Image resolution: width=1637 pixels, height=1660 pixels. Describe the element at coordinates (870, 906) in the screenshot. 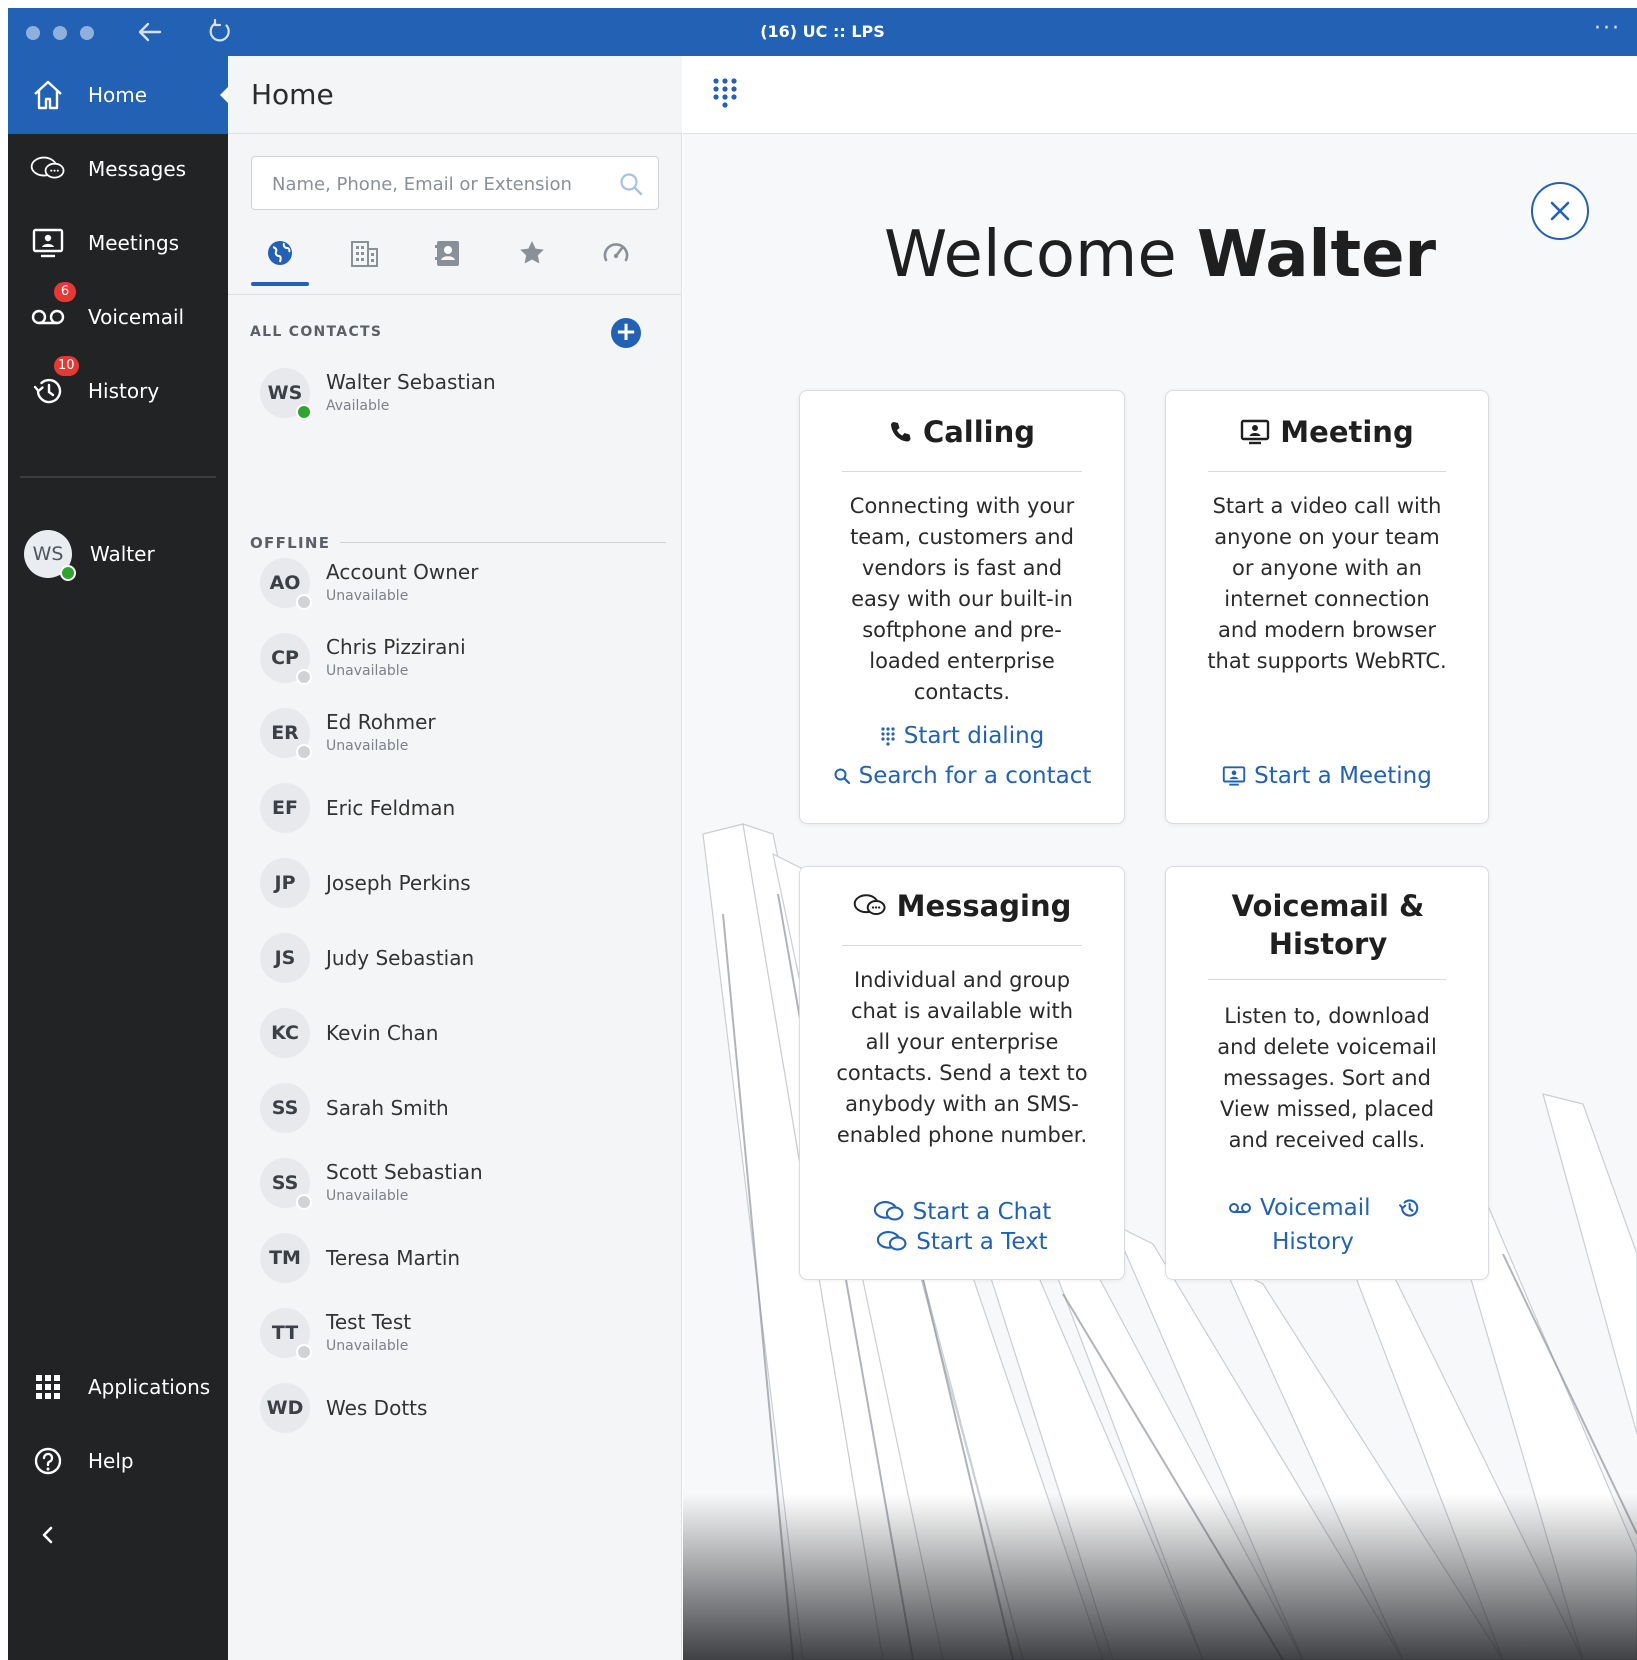

I see `messages-icon` at that location.